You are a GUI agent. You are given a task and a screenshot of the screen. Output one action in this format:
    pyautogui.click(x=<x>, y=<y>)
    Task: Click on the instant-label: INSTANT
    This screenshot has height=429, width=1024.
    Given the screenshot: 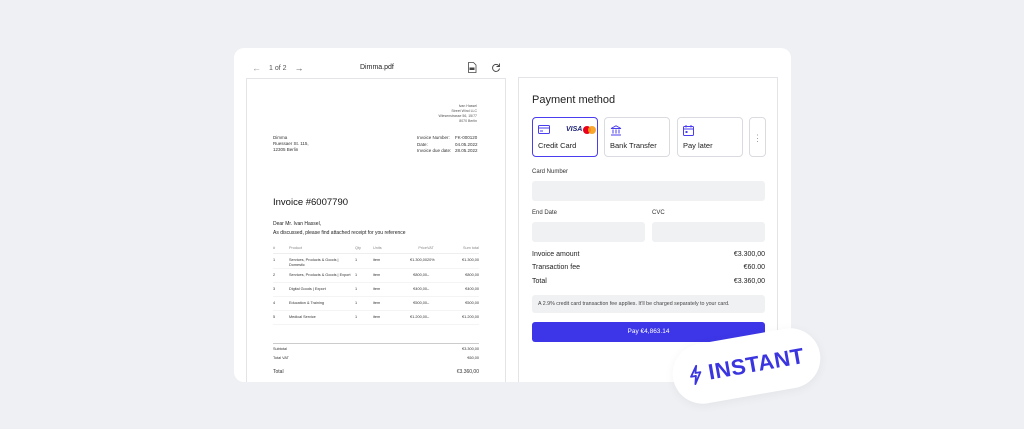 What is the action you would take?
    pyautogui.click(x=756, y=364)
    